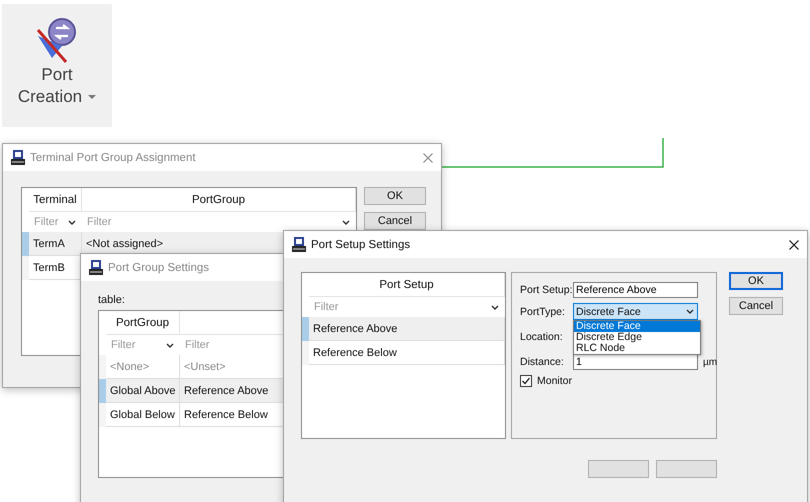  I want to click on checkbox-label: Monitor, so click(554, 381).